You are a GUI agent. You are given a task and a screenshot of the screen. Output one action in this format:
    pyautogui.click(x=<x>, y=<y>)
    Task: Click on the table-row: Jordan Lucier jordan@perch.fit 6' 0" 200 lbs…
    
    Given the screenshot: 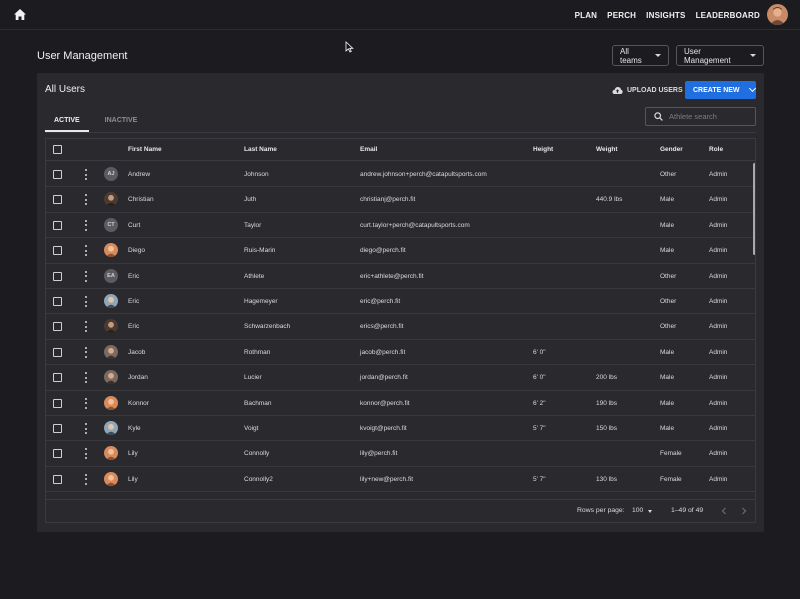 What is the action you would take?
    pyautogui.click(x=400, y=378)
    